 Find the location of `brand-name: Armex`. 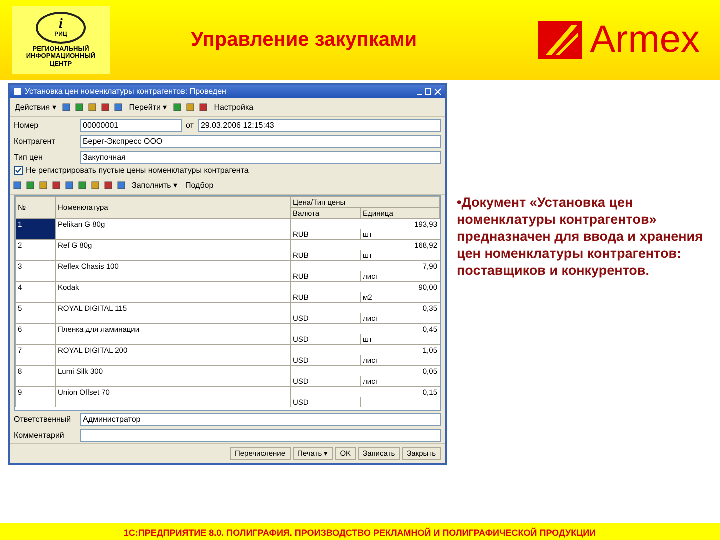

brand-name: Armex is located at coordinates (645, 40).